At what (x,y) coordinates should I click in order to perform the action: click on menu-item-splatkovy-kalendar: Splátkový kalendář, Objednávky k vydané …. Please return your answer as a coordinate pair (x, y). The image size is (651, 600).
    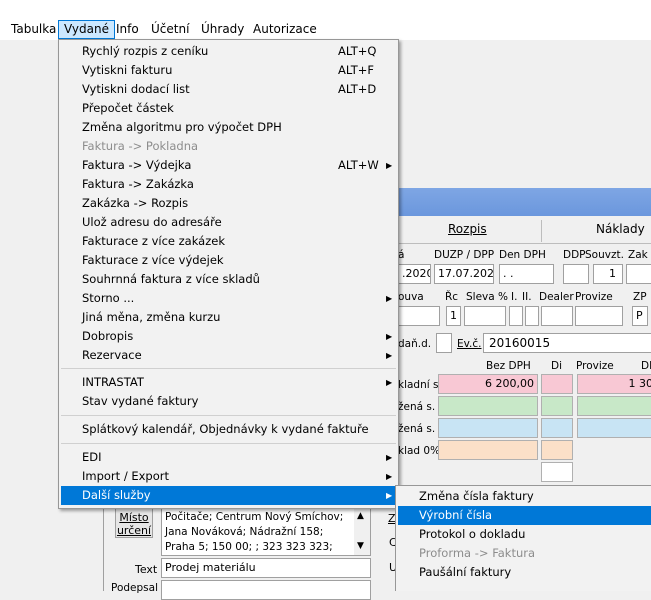
    Looking at the image, I should click on (228, 429).